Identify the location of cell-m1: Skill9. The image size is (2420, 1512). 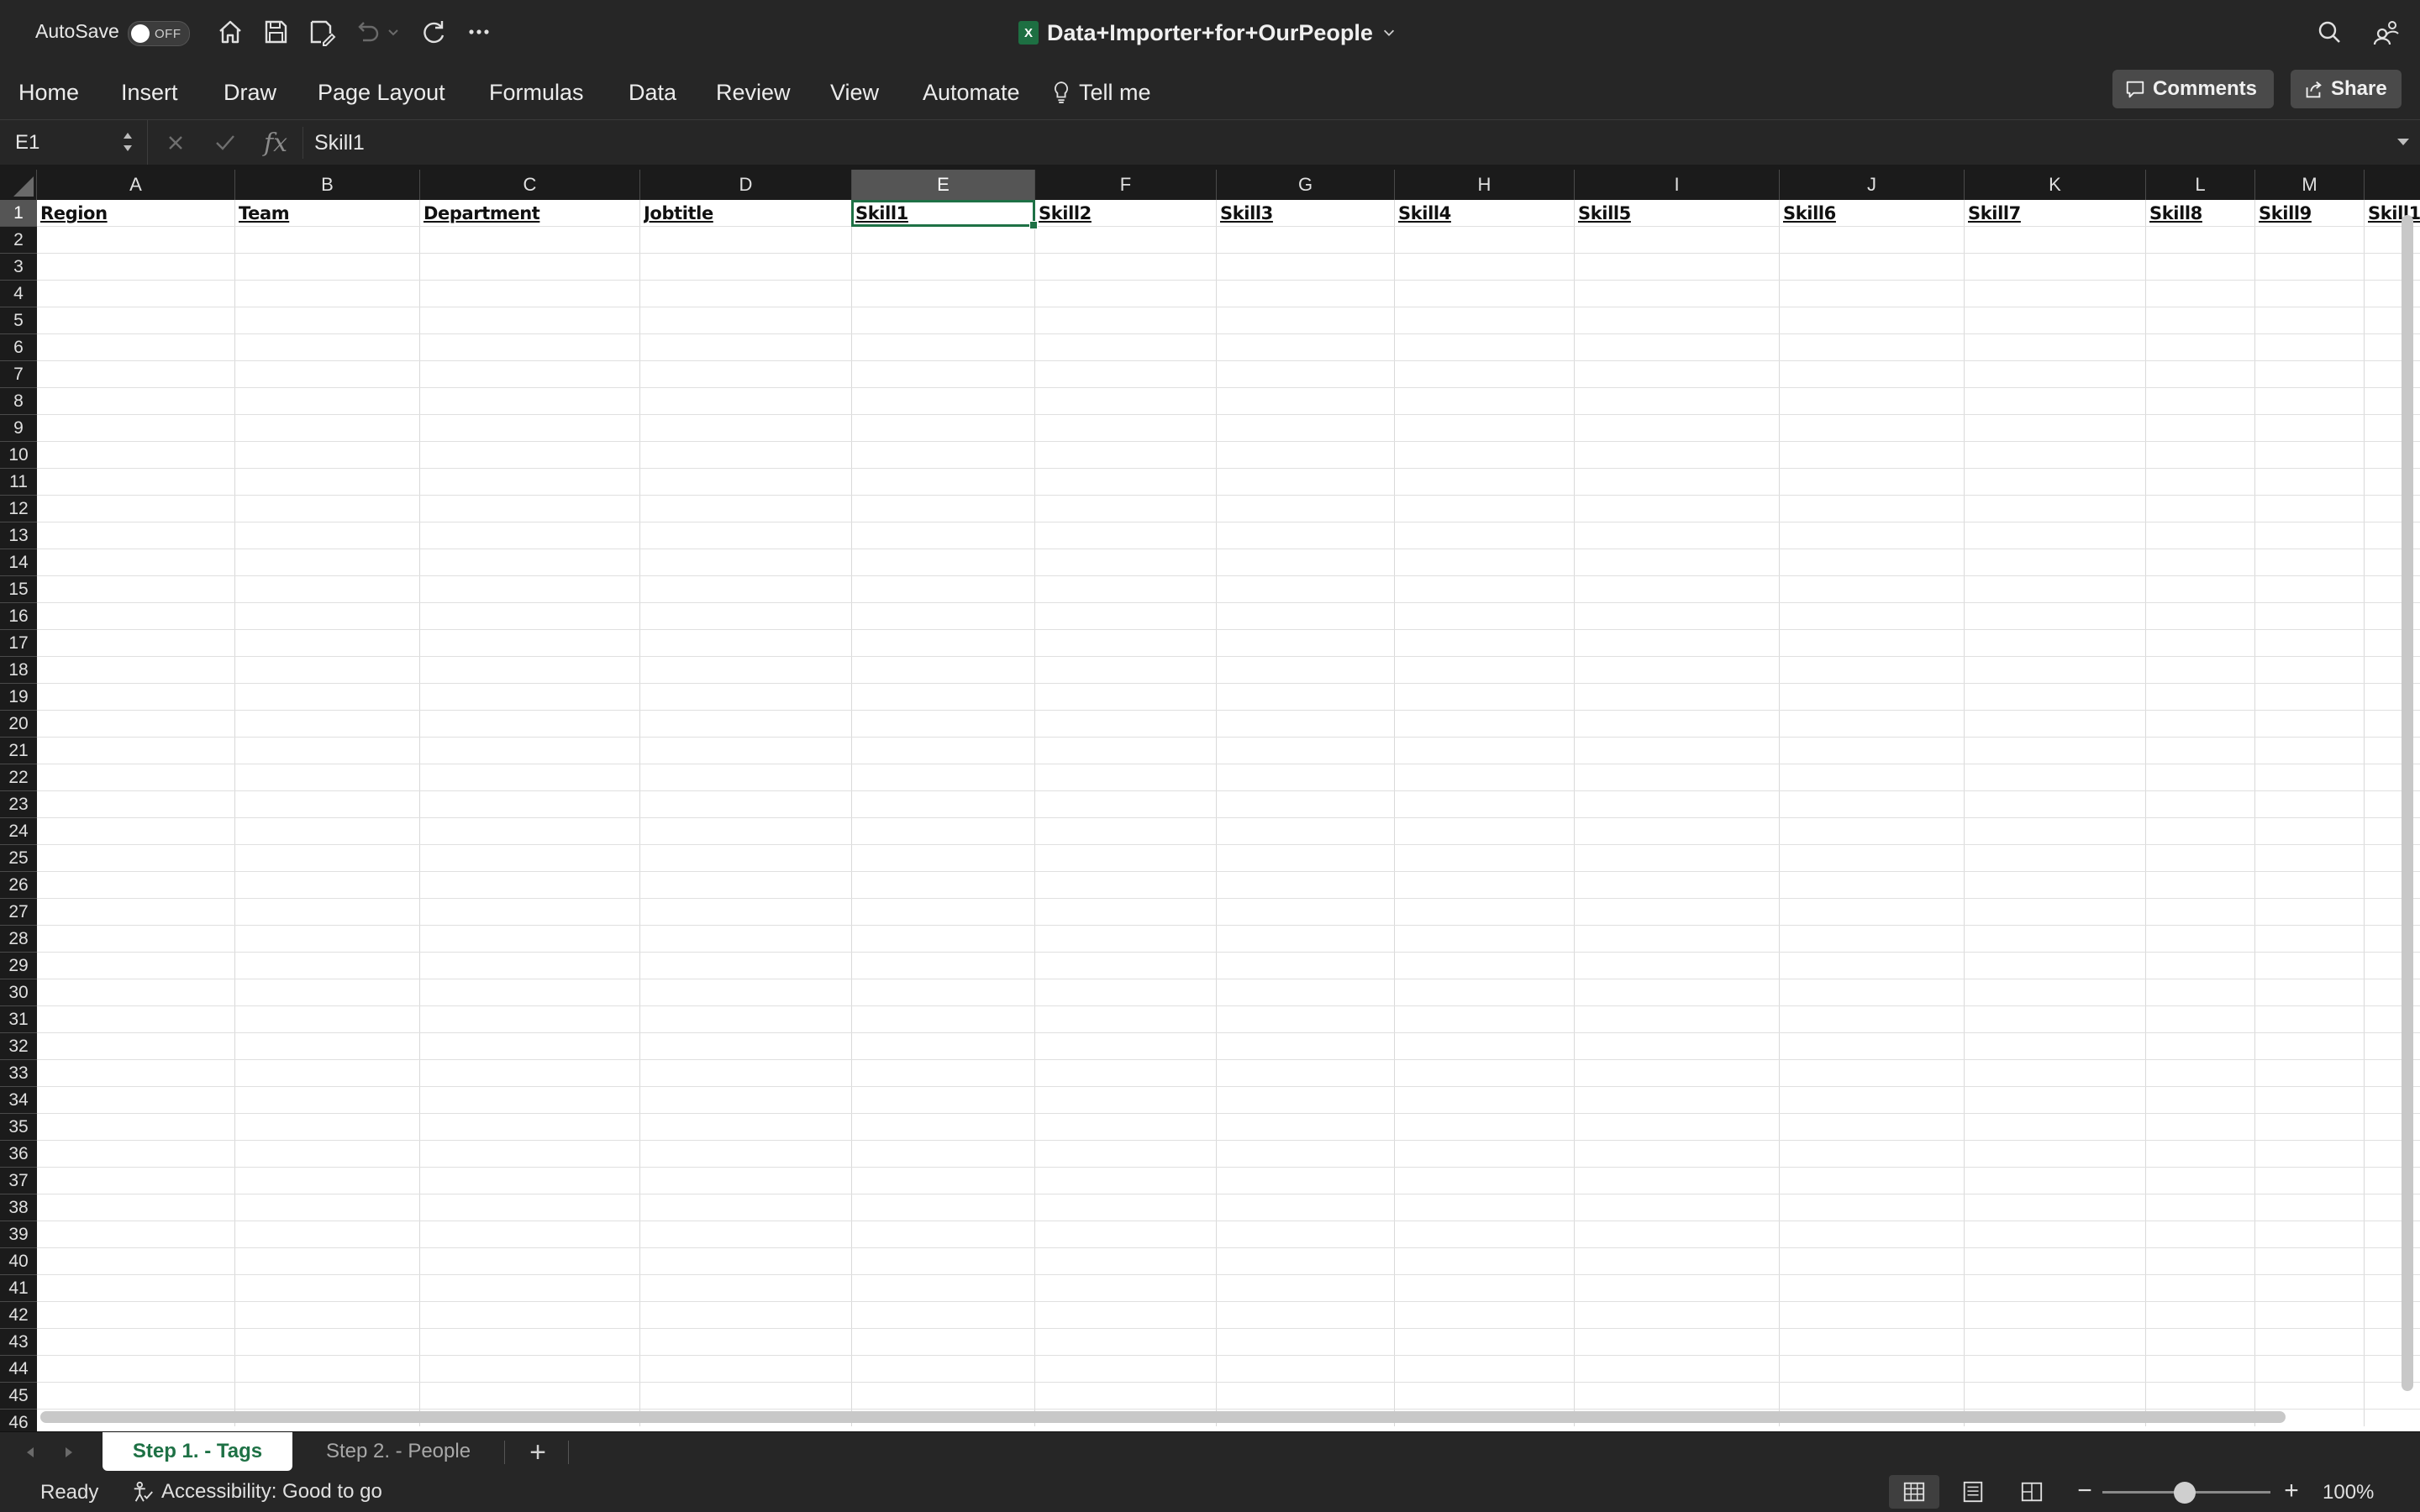
(2310, 213).